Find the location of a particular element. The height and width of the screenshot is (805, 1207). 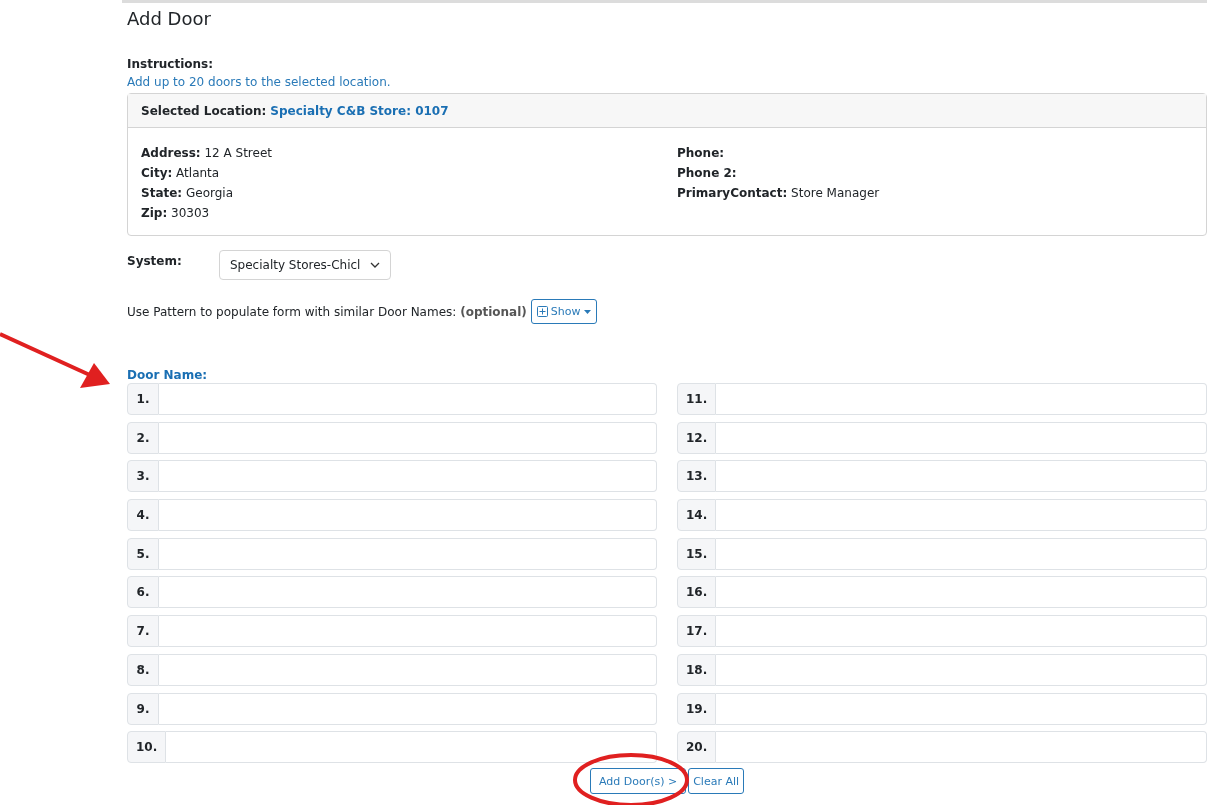

system-label: System: is located at coordinates (155, 260).